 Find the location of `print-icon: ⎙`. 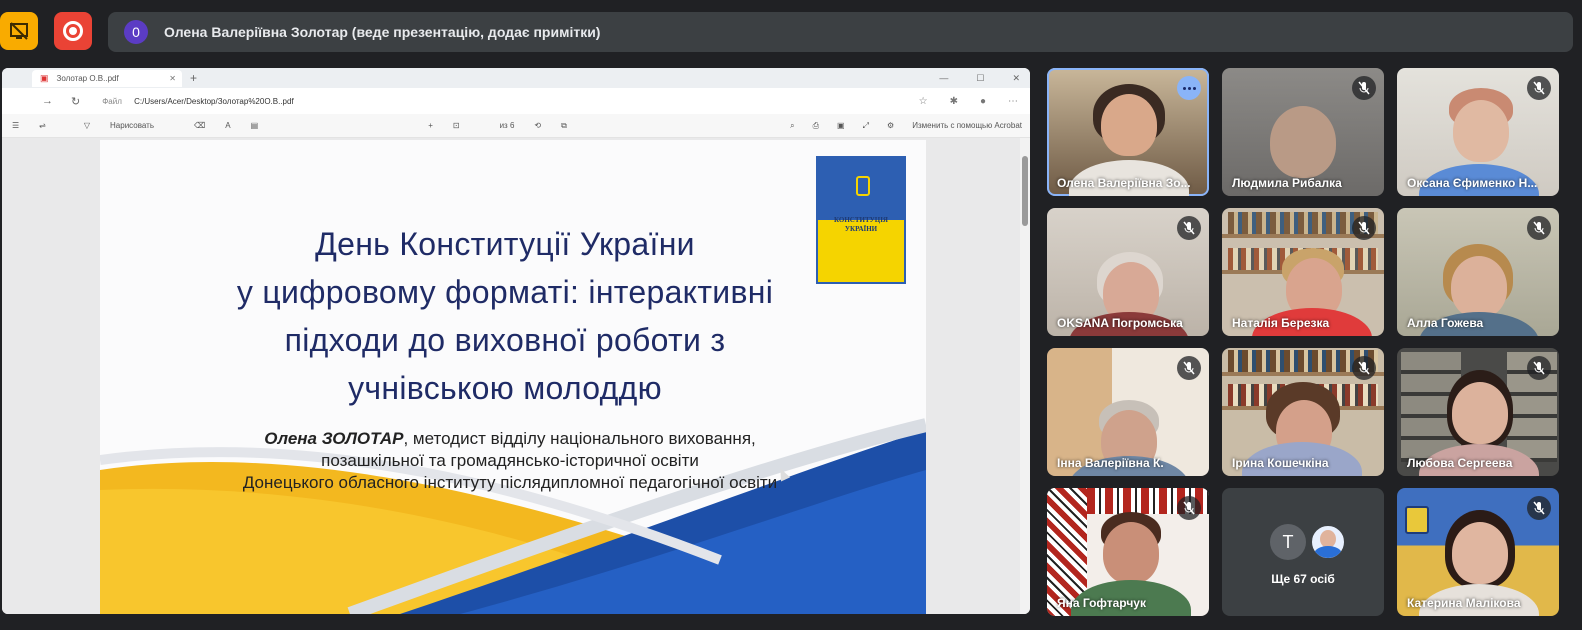

print-icon: ⎙ is located at coordinates (816, 126).